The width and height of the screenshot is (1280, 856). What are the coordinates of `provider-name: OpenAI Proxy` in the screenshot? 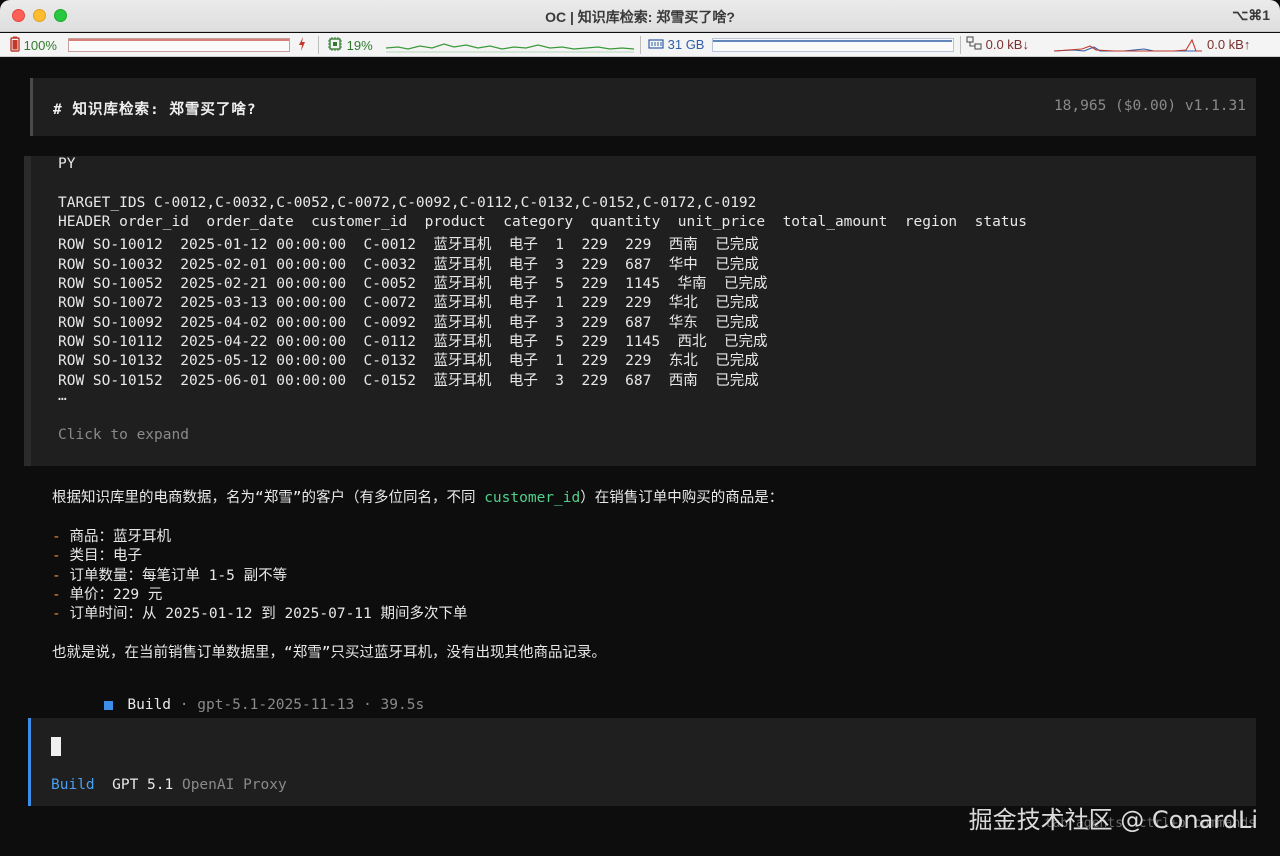 It's located at (234, 785).